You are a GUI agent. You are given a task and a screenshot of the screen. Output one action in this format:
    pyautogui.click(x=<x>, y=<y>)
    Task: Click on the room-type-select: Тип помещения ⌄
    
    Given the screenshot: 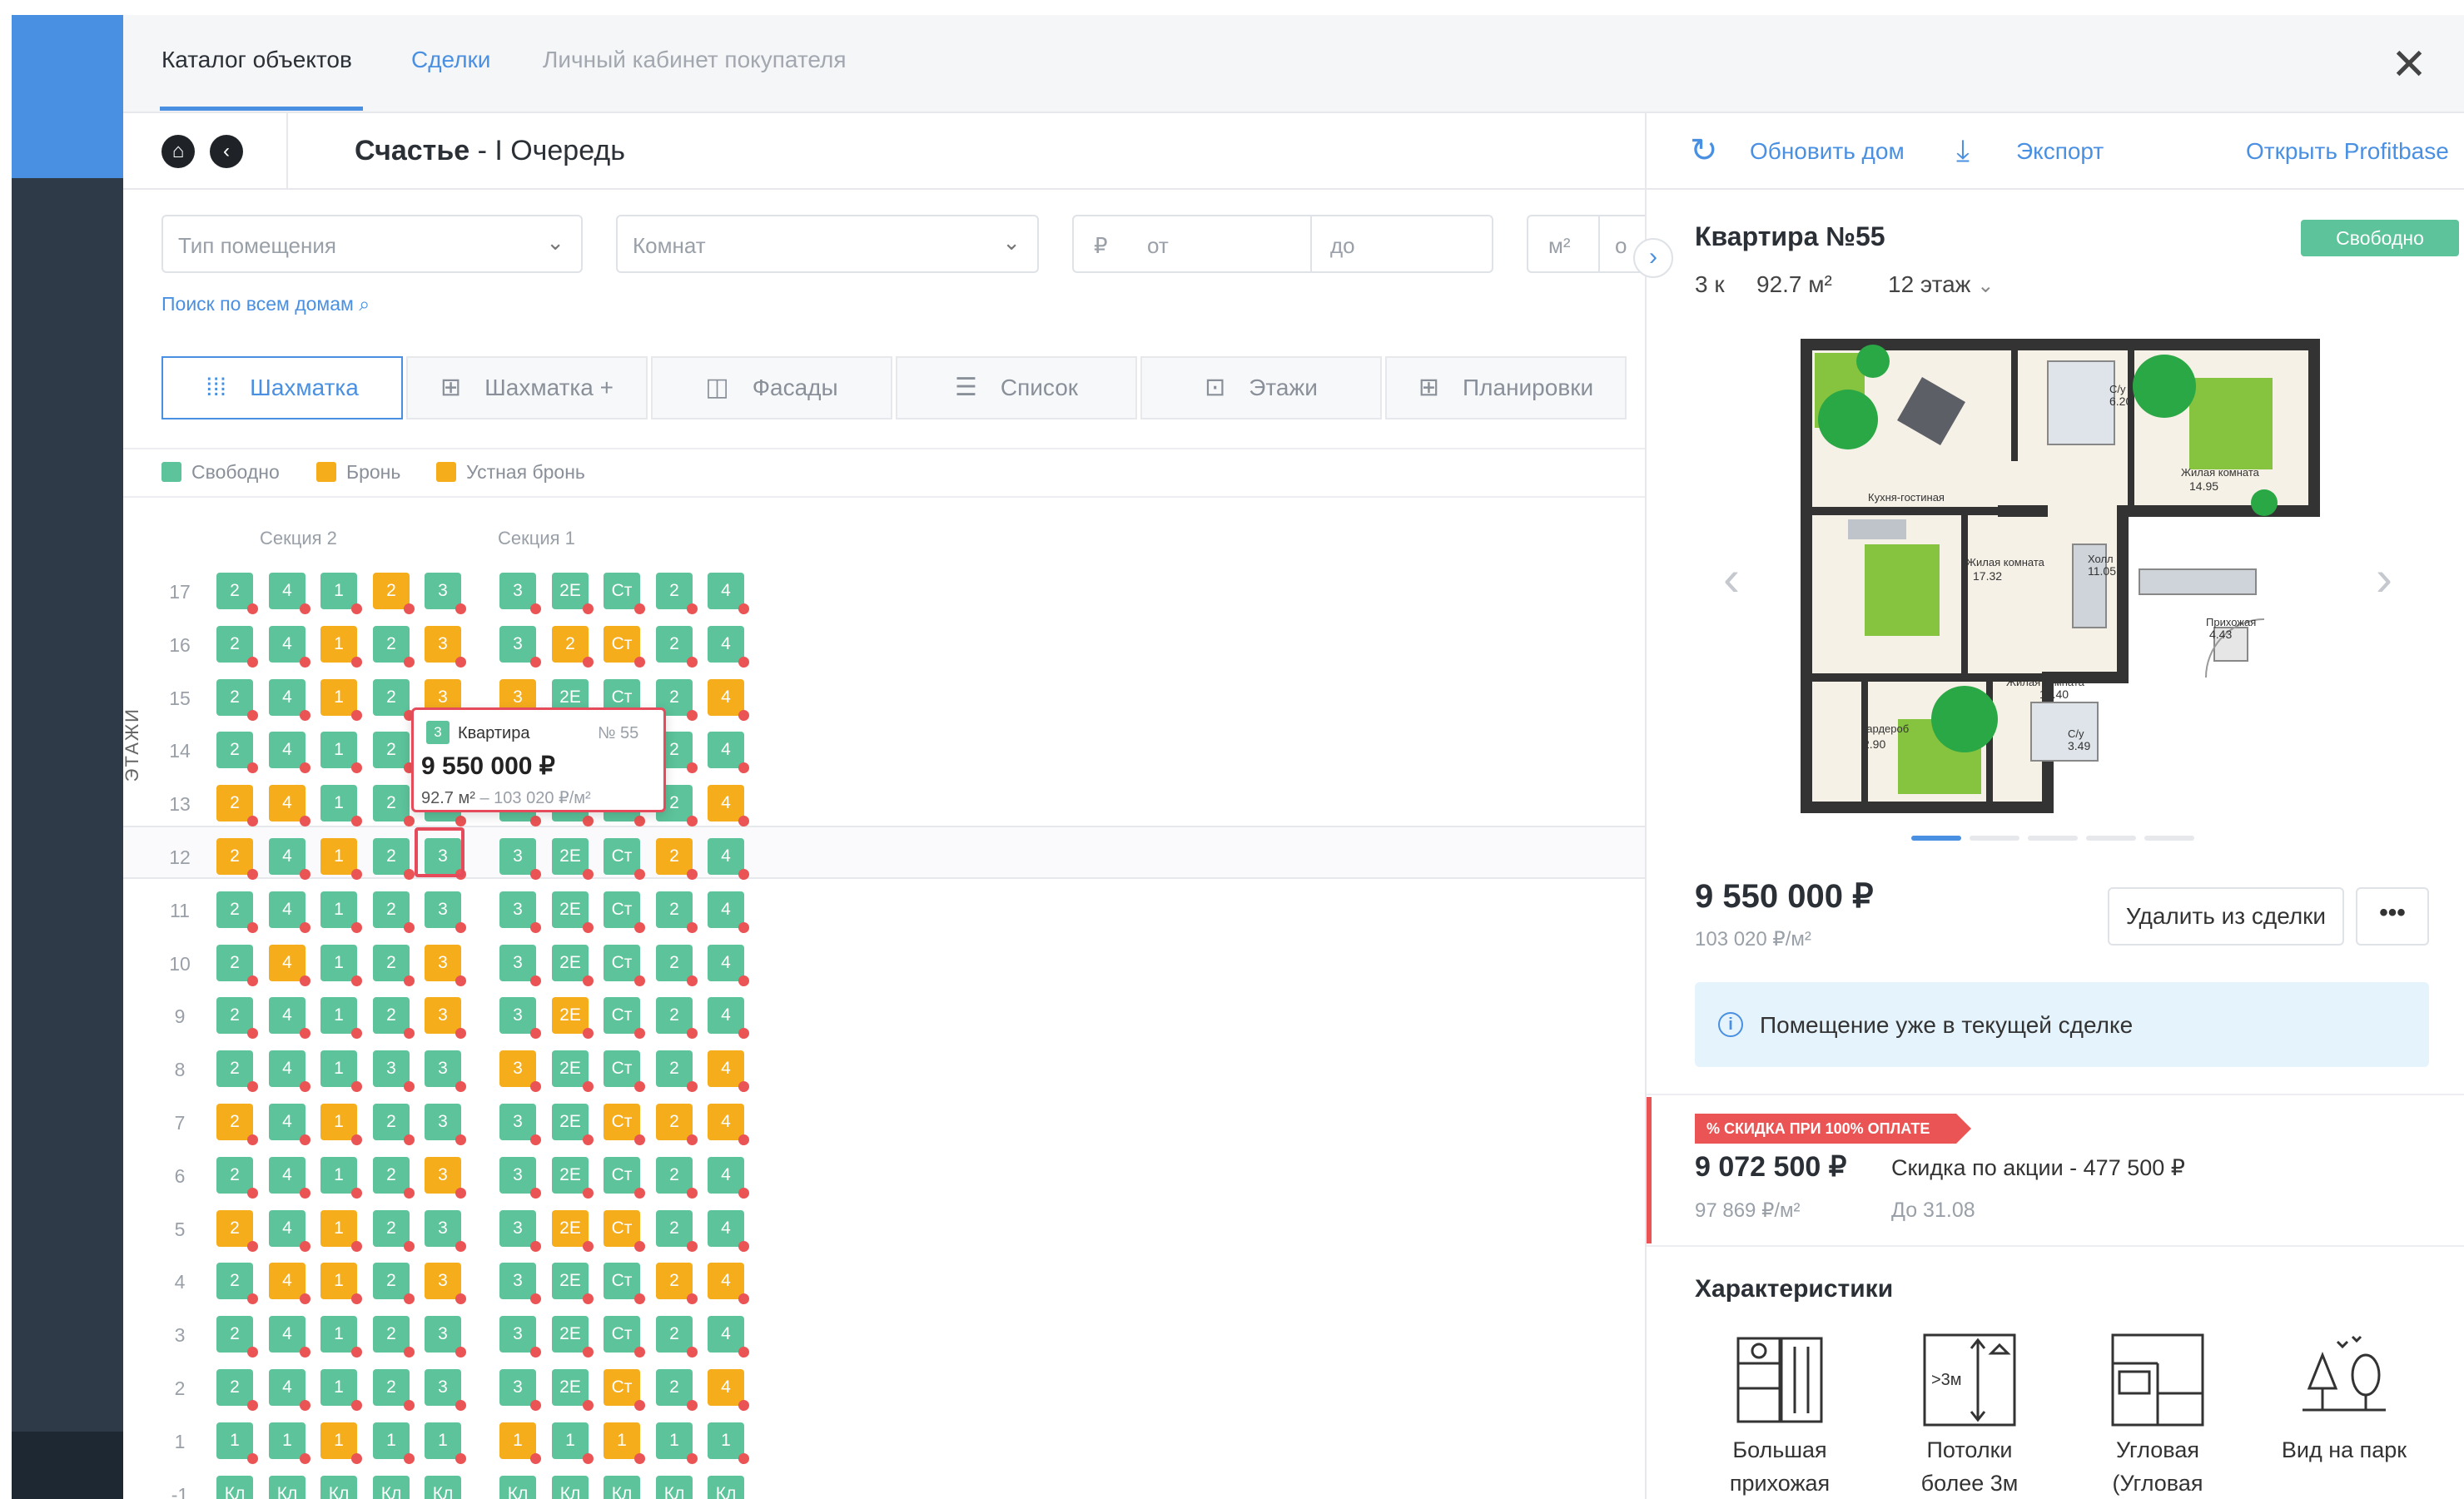 What is the action you would take?
    pyautogui.click(x=372, y=244)
    